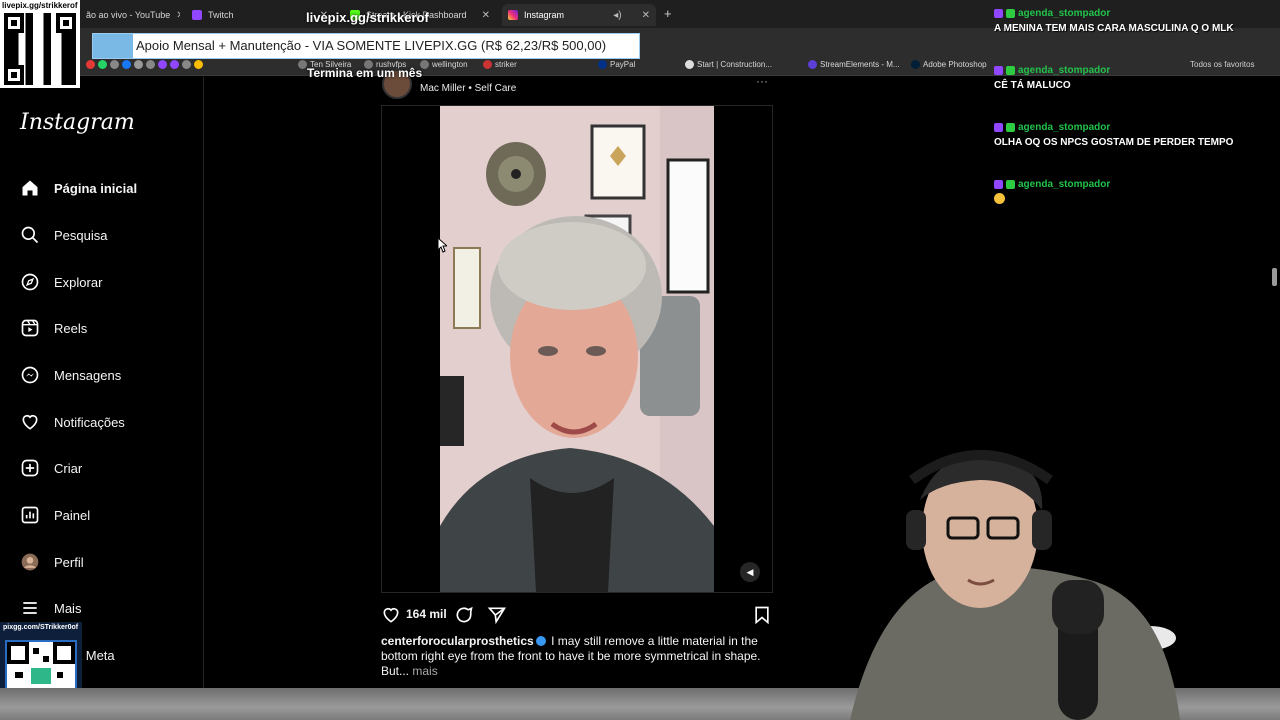  What do you see at coordinates (442, 245) in the screenshot?
I see `cursor-icon` at bounding box center [442, 245].